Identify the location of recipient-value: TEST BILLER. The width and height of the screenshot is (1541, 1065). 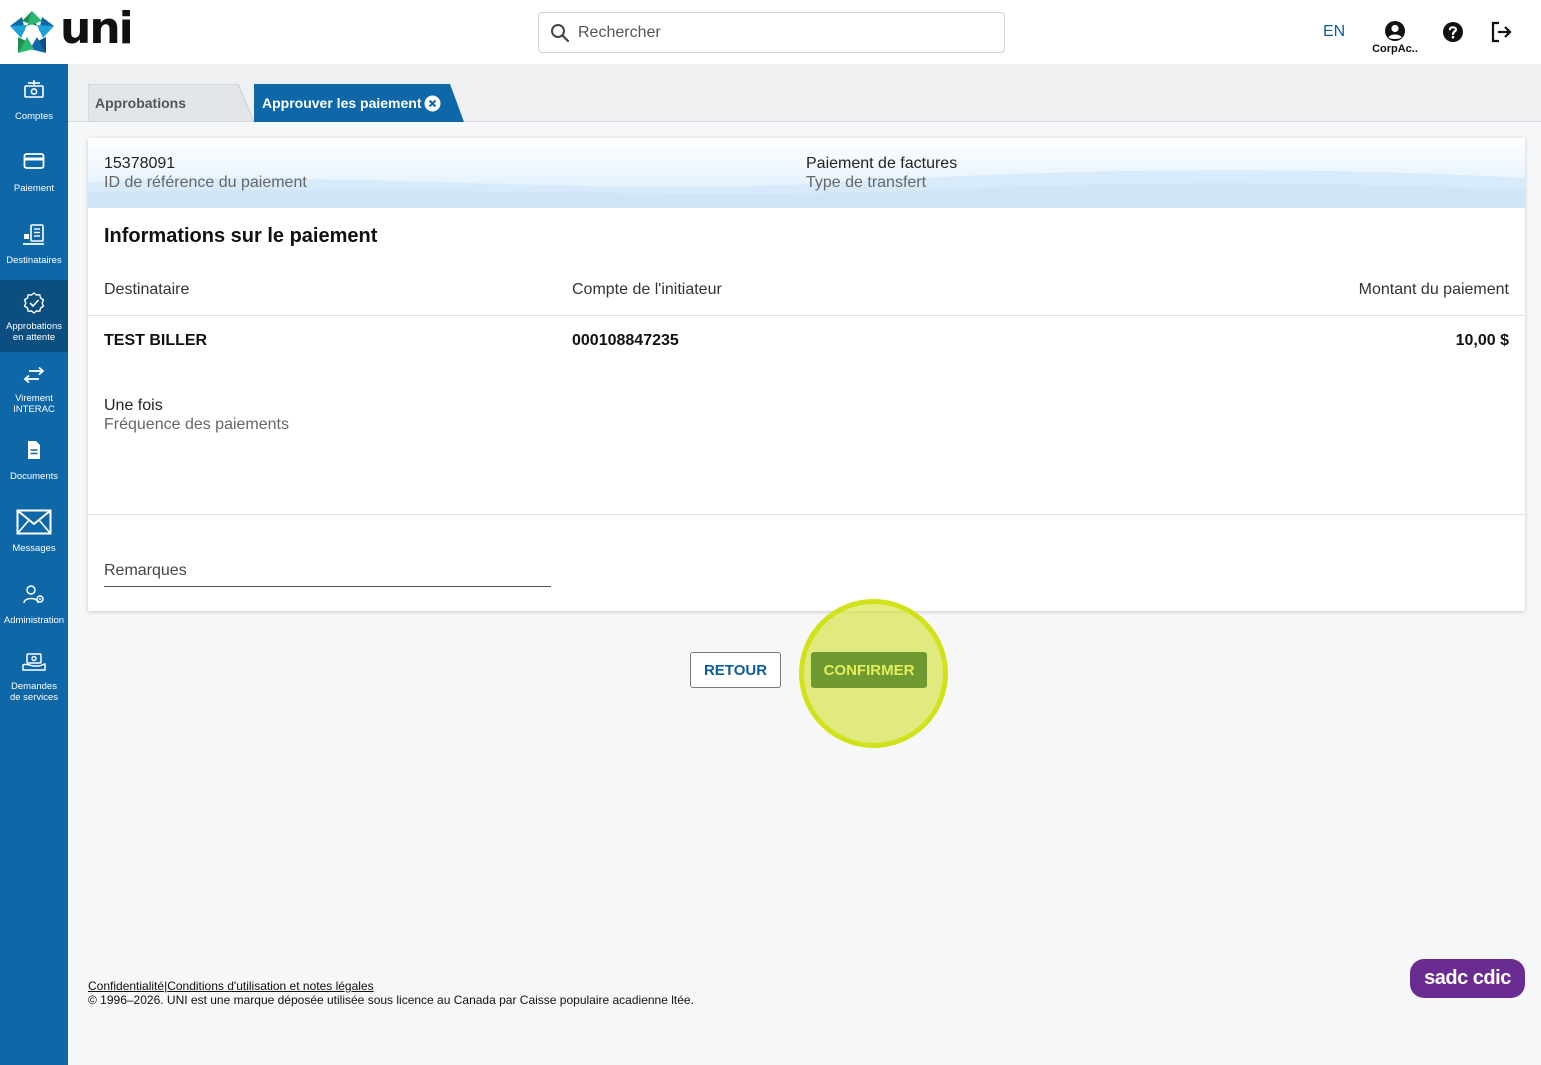
(156, 340).